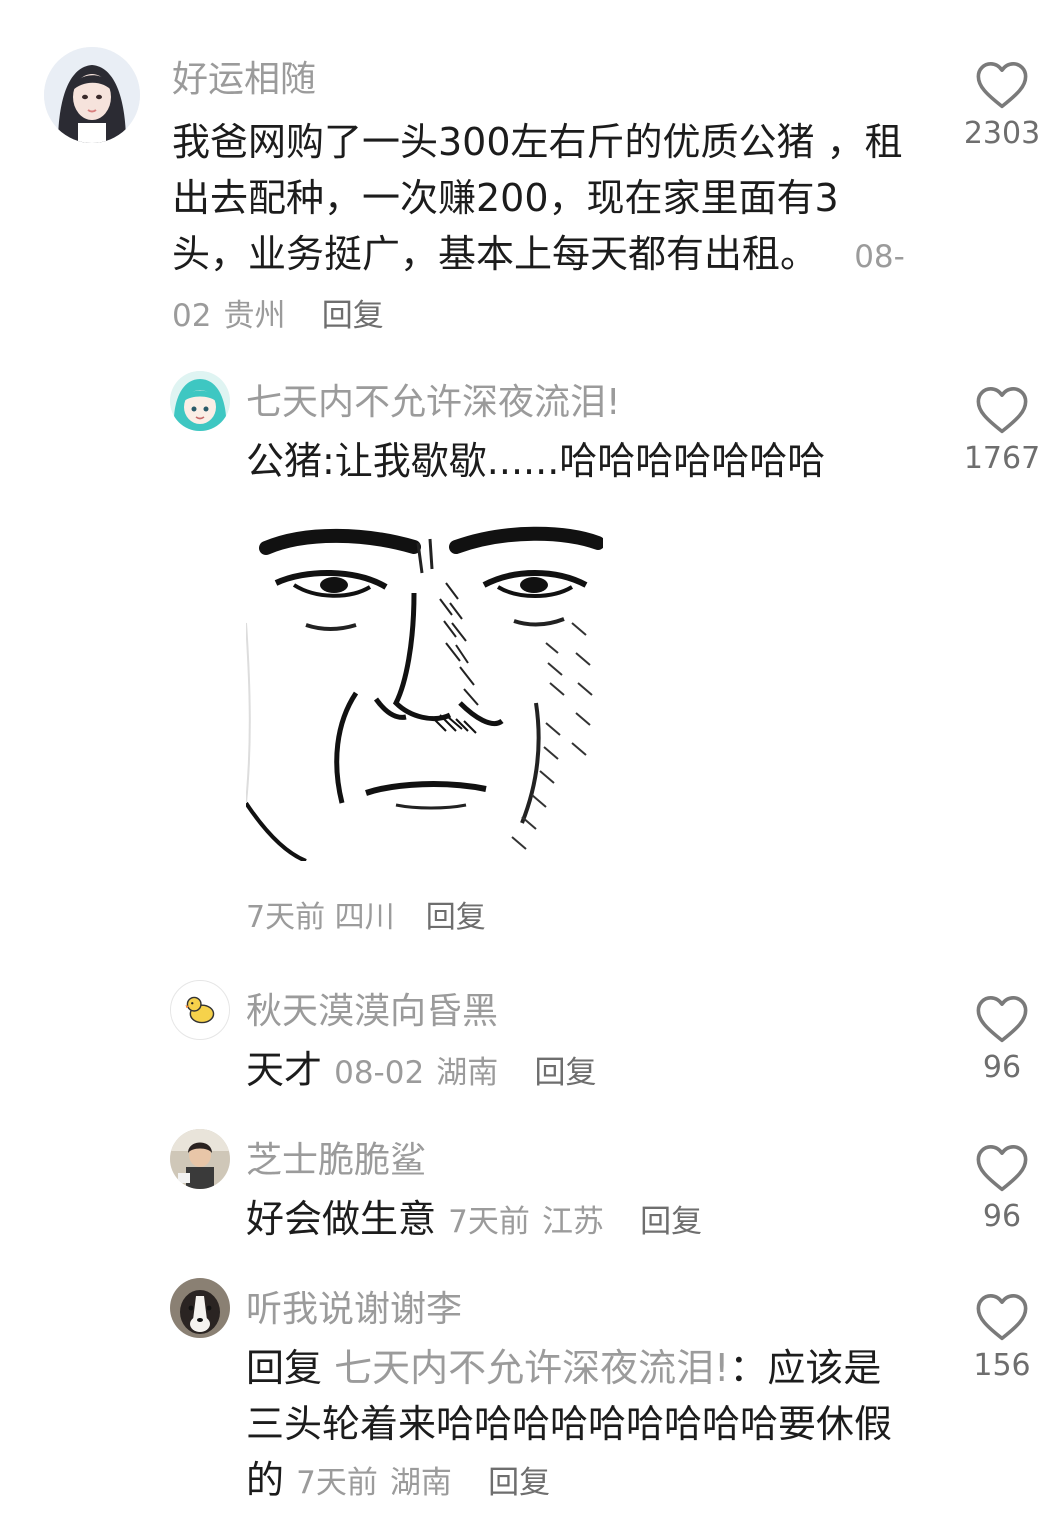  What do you see at coordinates (254, 316) in the screenshot?
I see `comment-location: 贵州` at bounding box center [254, 316].